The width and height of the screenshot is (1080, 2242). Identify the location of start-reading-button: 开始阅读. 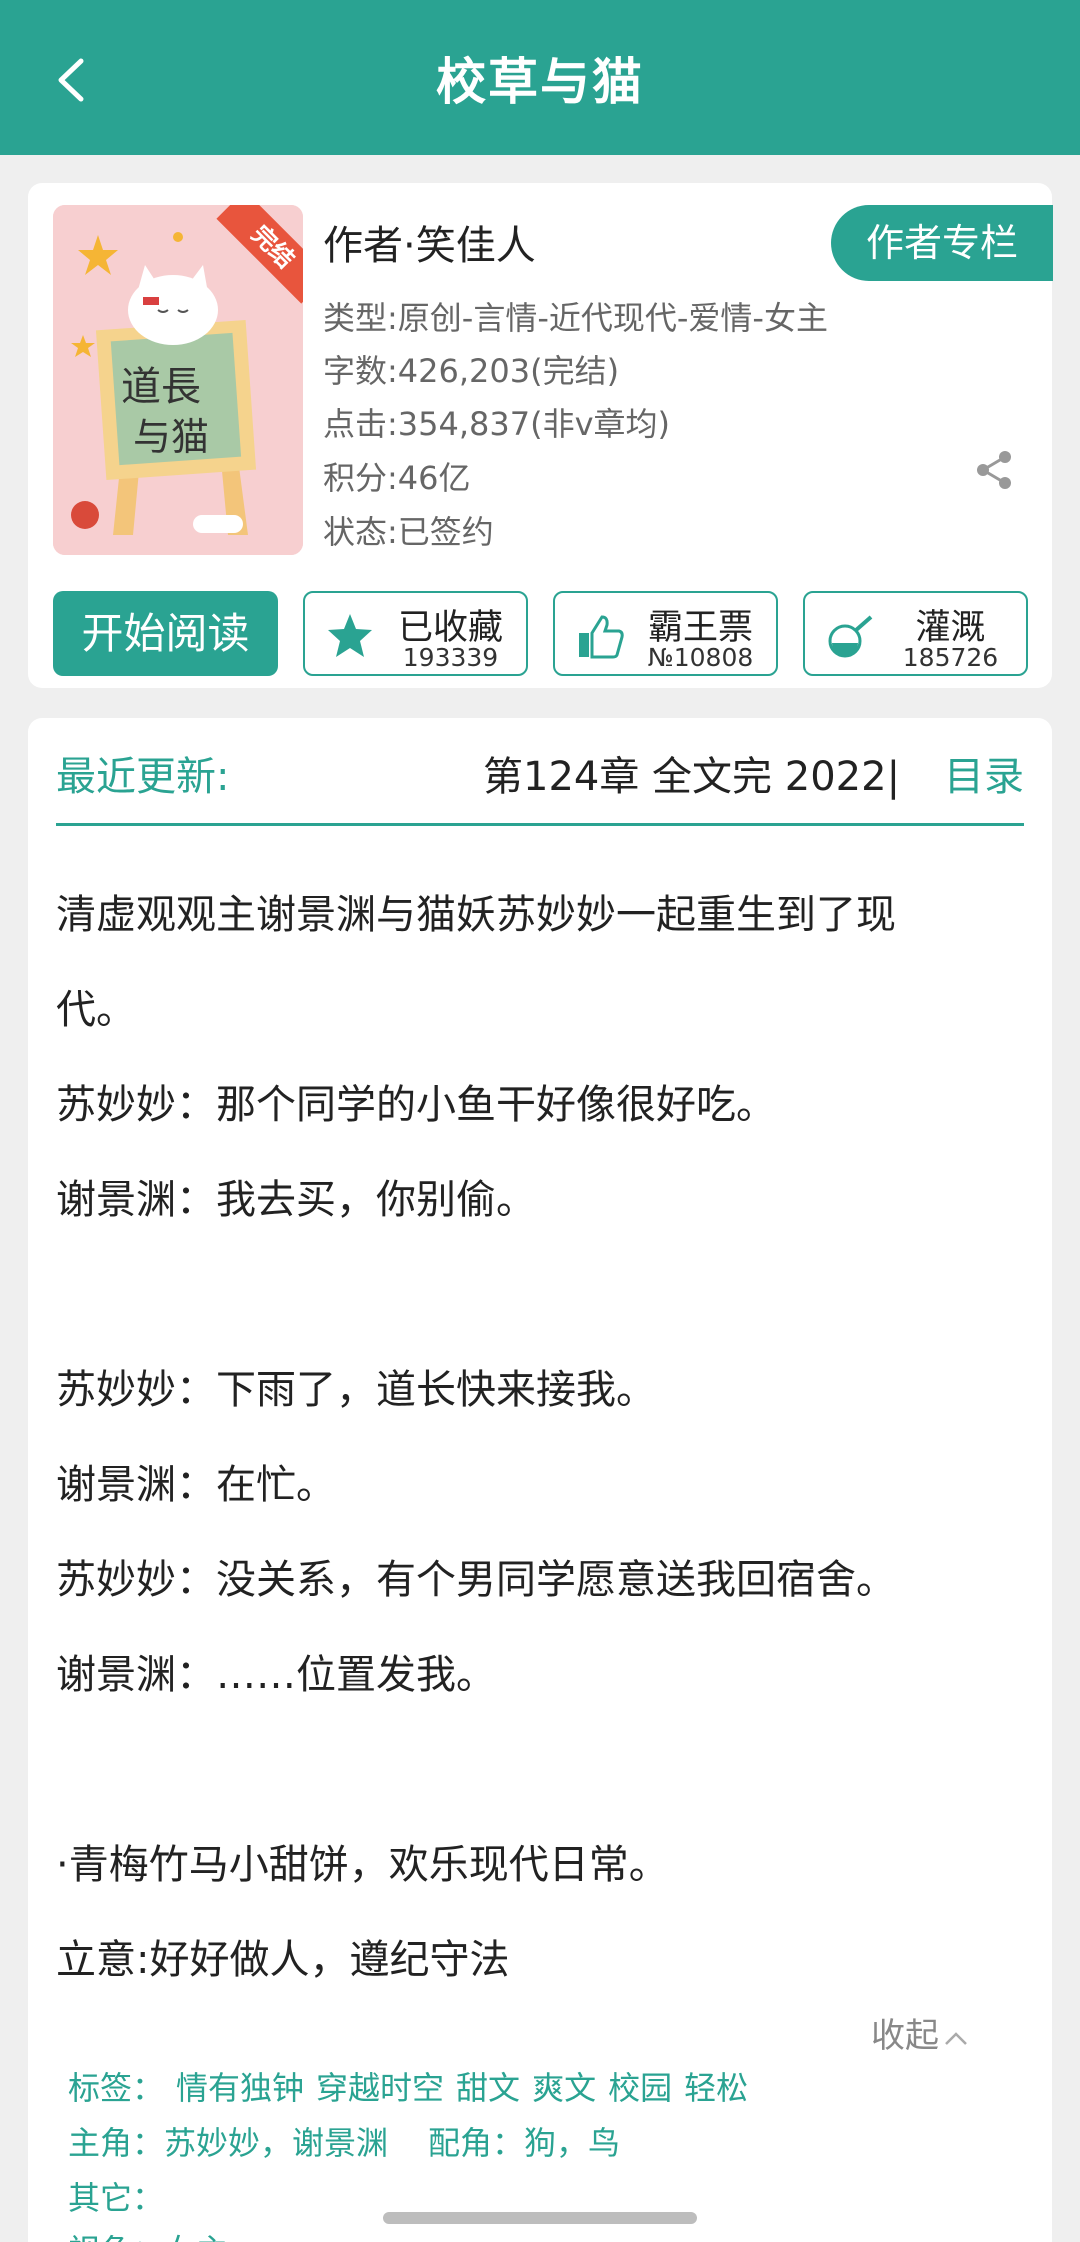
(165, 633).